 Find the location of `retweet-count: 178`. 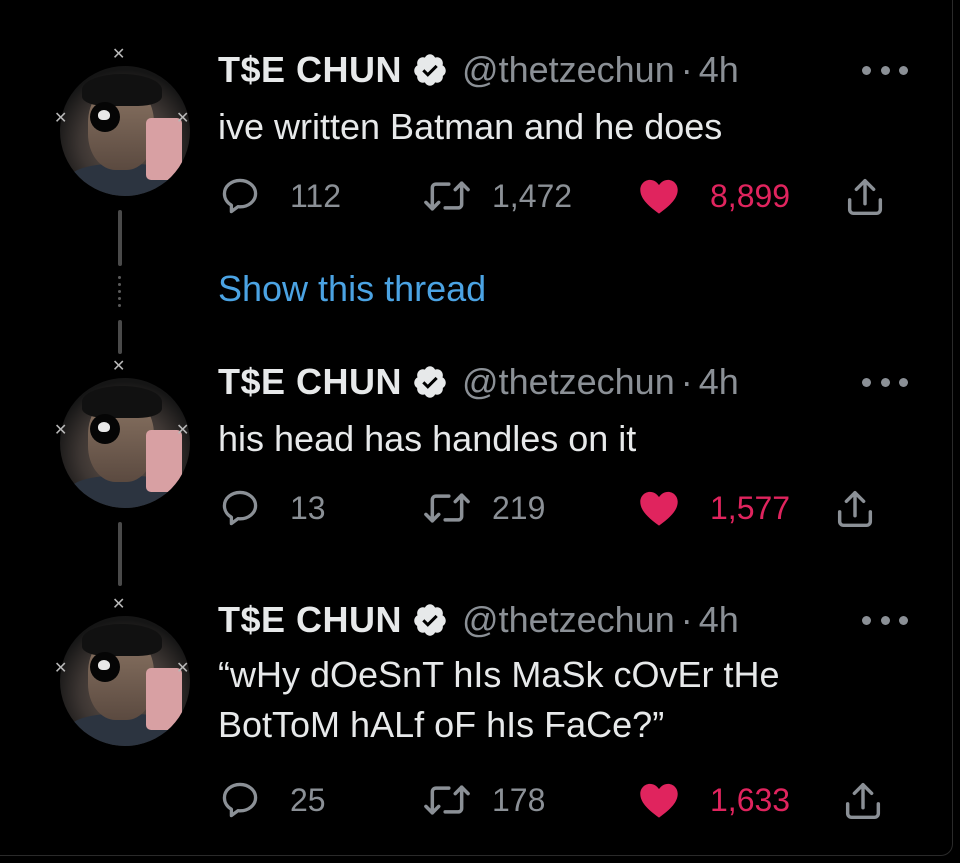

retweet-count: 178 is located at coordinates (519, 799).